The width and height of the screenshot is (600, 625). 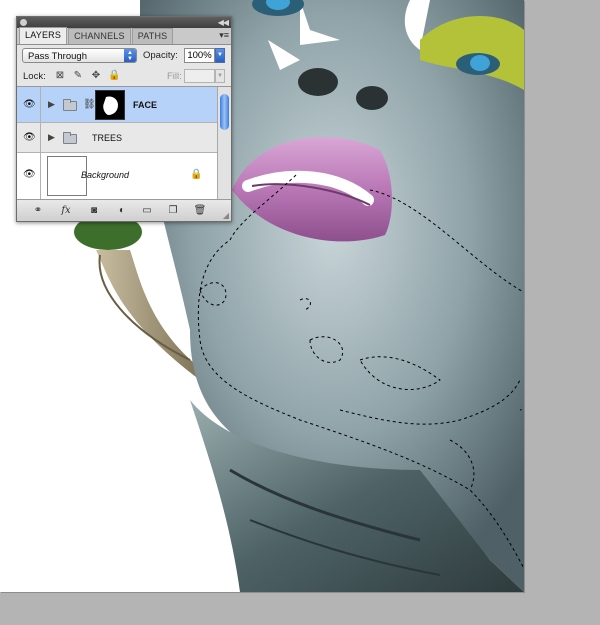 I want to click on close-icon, so click(x=23, y=22).